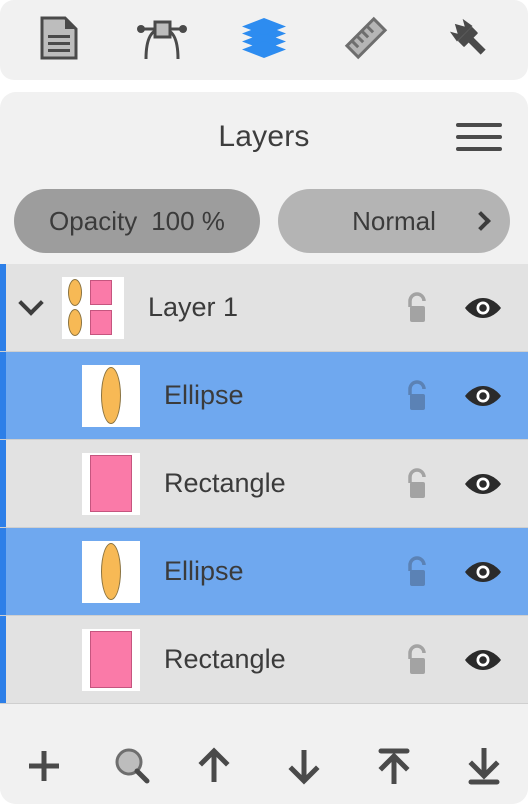 This screenshot has height=804, width=528. What do you see at coordinates (264, 308) in the screenshot?
I see `layer-row: Layer 1` at bounding box center [264, 308].